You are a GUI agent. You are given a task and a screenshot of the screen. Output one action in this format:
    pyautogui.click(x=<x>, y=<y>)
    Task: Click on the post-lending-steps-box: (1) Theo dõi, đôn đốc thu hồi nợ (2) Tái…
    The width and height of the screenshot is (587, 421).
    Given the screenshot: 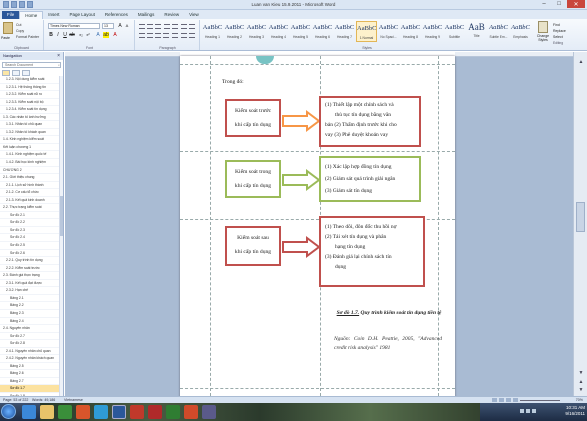 What is the action you would take?
    pyautogui.click(x=372, y=251)
    